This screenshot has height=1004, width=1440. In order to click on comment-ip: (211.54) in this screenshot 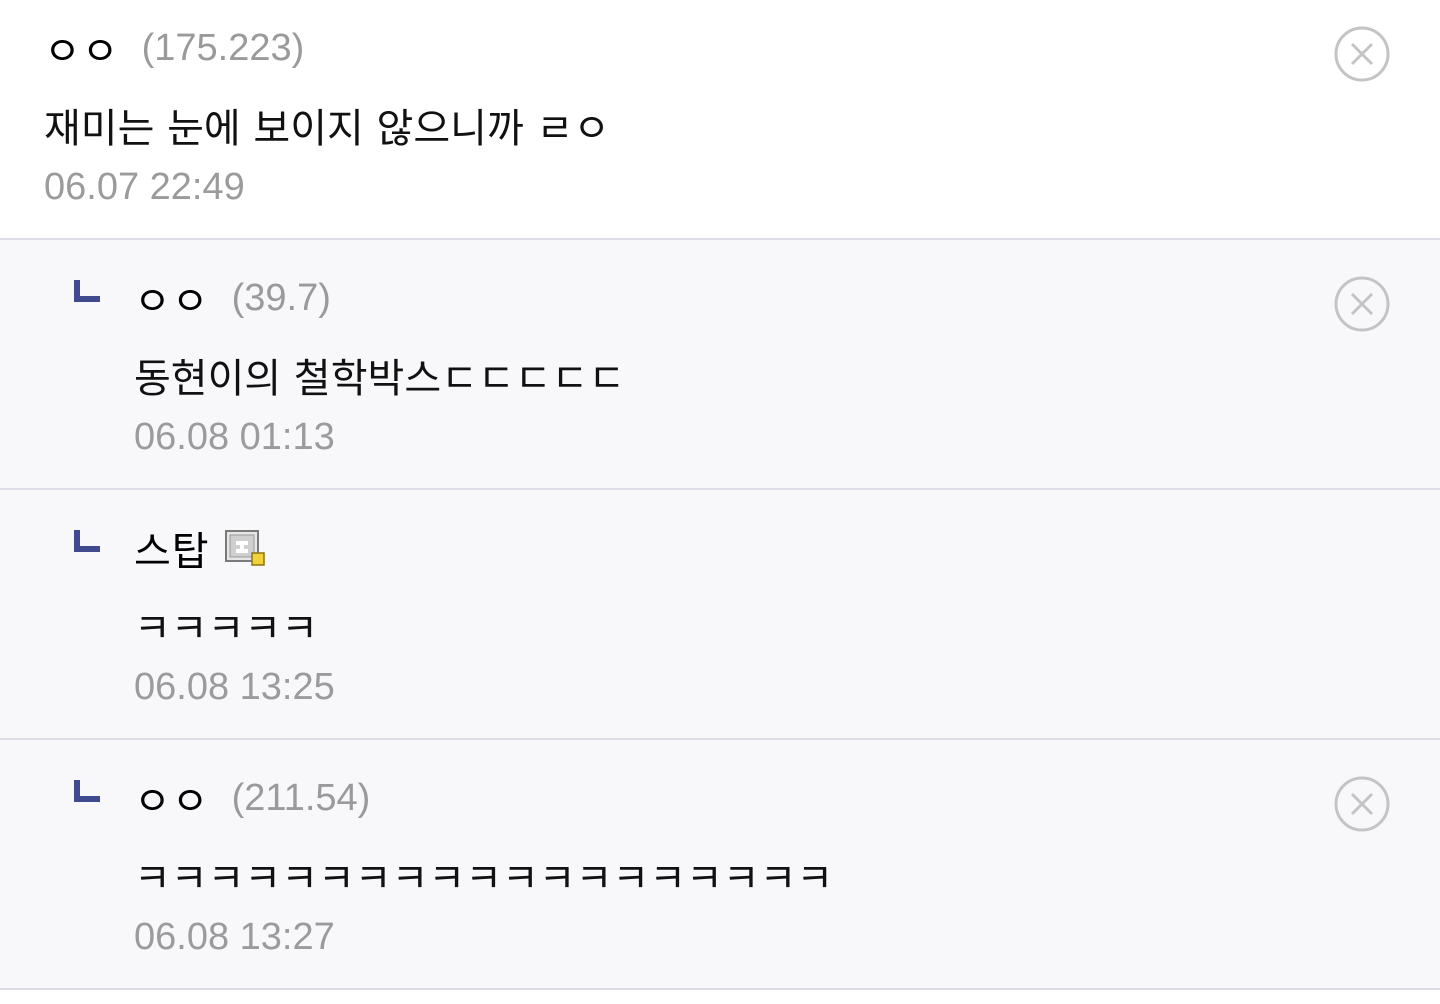, I will do `click(301, 797)`.